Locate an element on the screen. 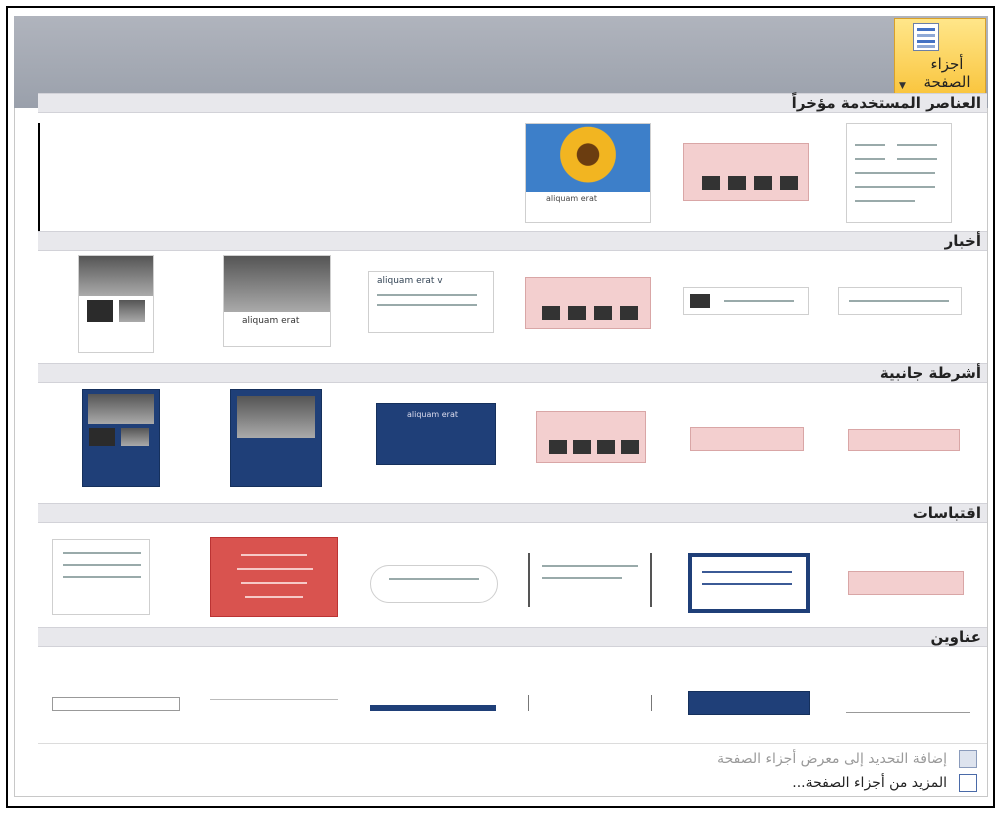  gallery-thumb-news-5: aliquam erat is located at coordinates (277, 301).